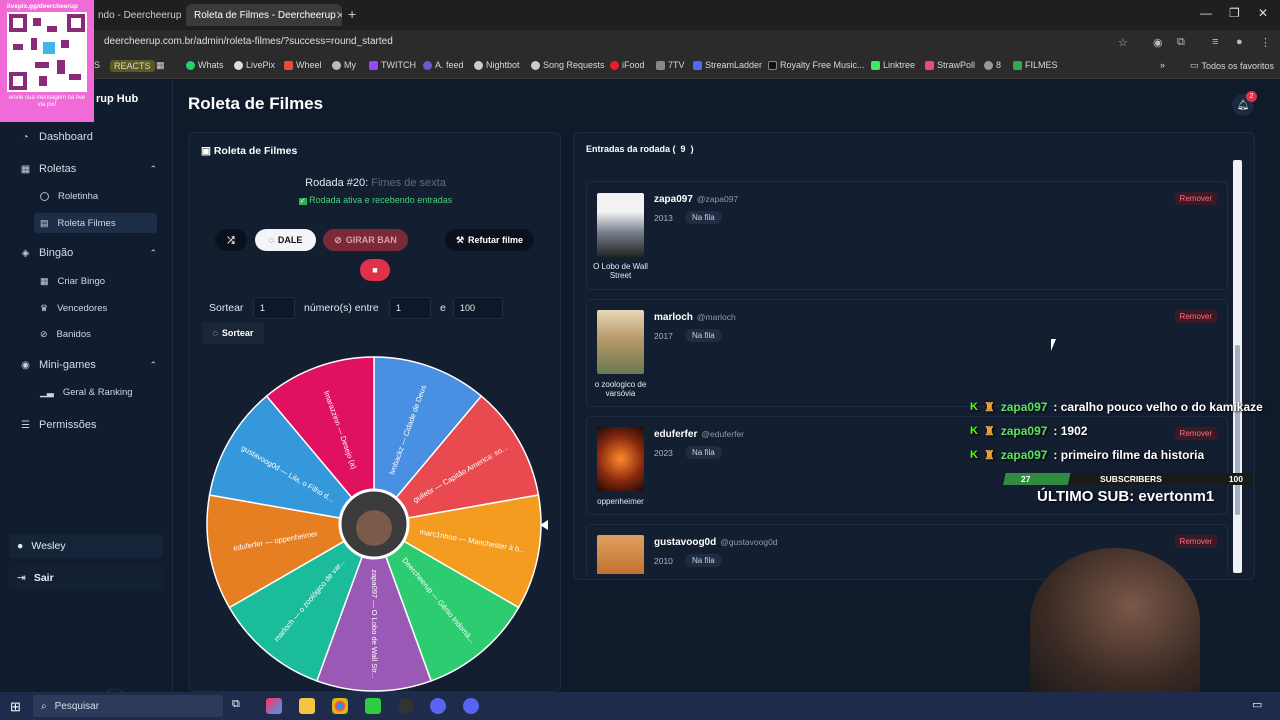 This screenshot has width=1280, height=720. Describe the element at coordinates (1115, 622) in the screenshot. I see `webcam-feed` at that location.